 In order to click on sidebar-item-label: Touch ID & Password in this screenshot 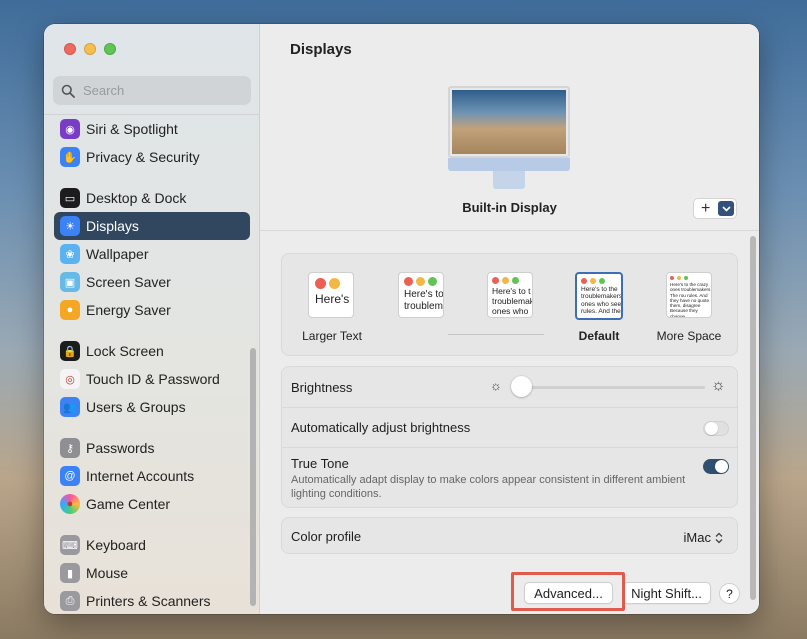, I will do `click(153, 379)`.